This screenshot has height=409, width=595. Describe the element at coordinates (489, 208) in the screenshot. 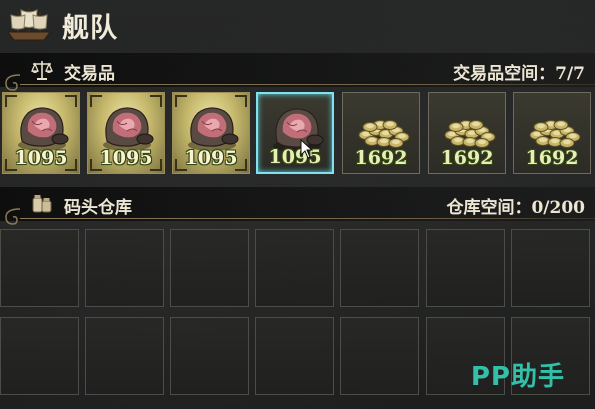

I see `warehouse-capacity-label: 仓库空间：` at that location.